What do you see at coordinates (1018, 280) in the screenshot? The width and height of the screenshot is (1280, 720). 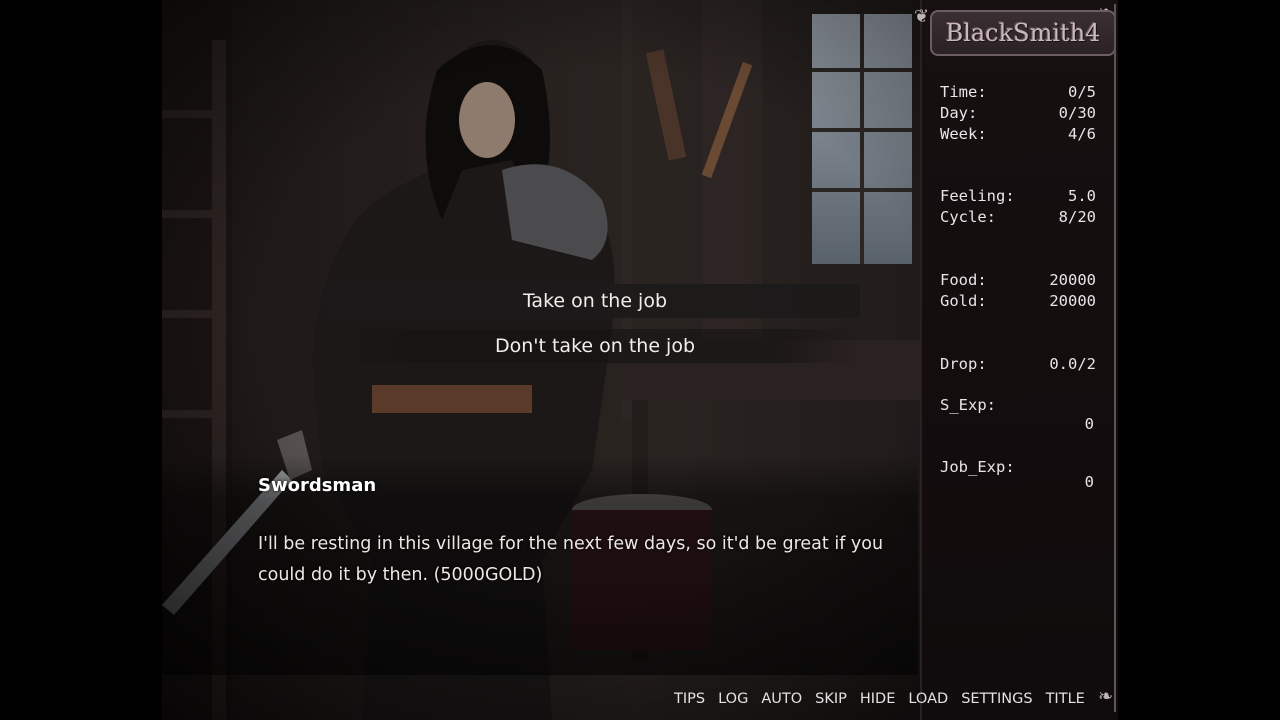 I see `stat-food: Food: 20000` at bounding box center [1018, 280].